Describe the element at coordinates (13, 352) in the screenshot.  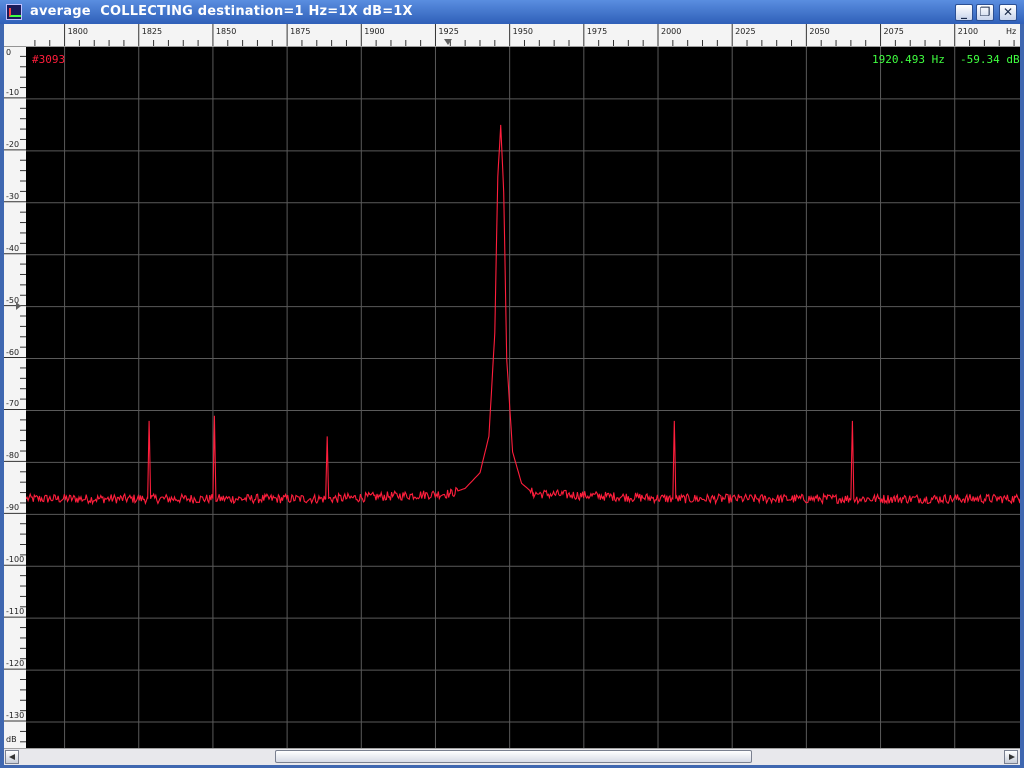
I see `y-tick-label: -60` at that location.